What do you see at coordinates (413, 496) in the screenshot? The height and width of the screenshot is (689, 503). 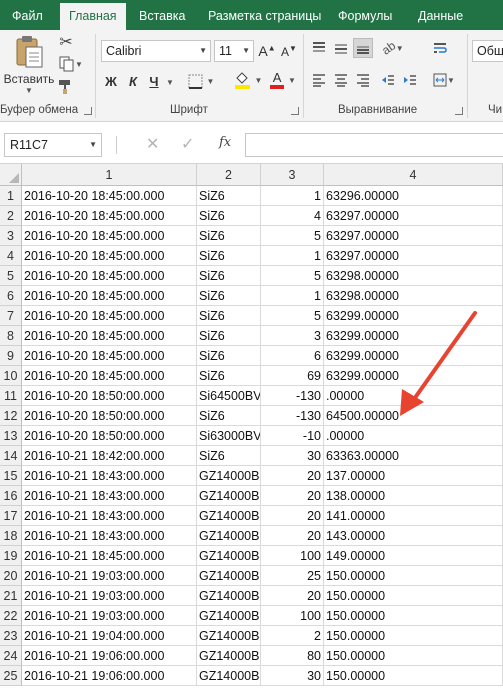 I see `cell: 138.00000` at bounding box center [413, 496].